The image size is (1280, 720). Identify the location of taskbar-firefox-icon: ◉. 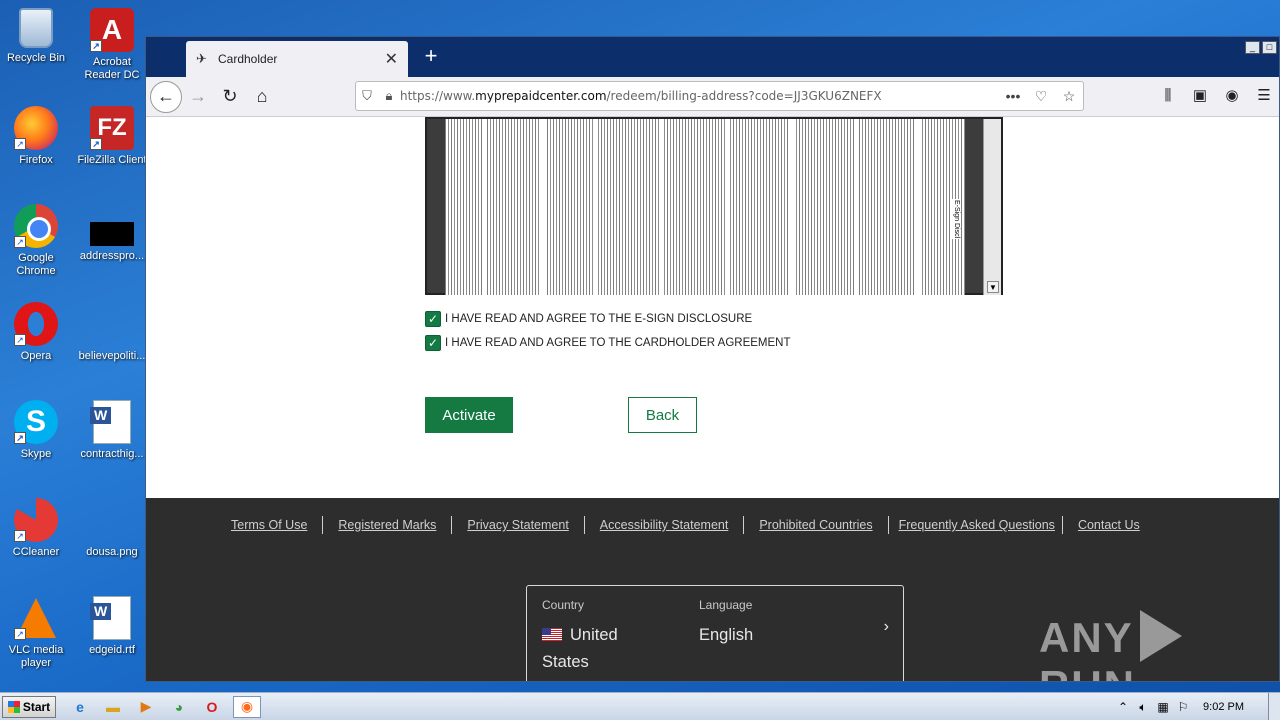
(247, 706).